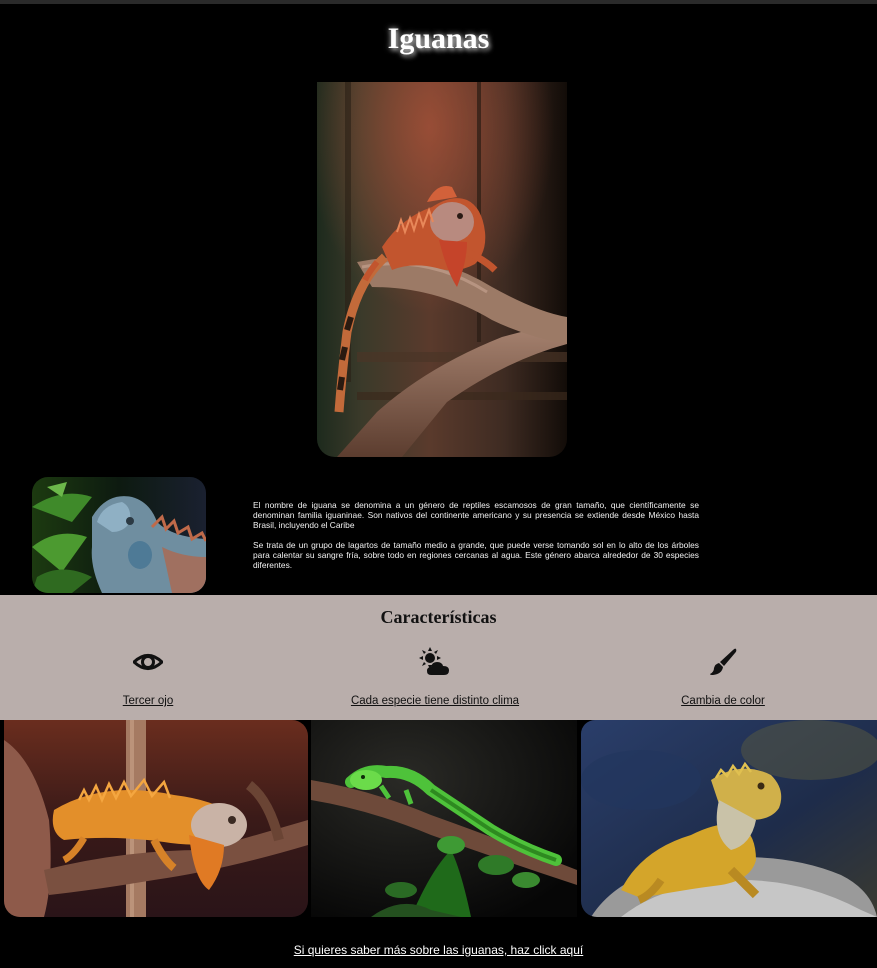  Describe the element at coordinates (438, 2) in the screenshot. I see `top-bar` at that location.